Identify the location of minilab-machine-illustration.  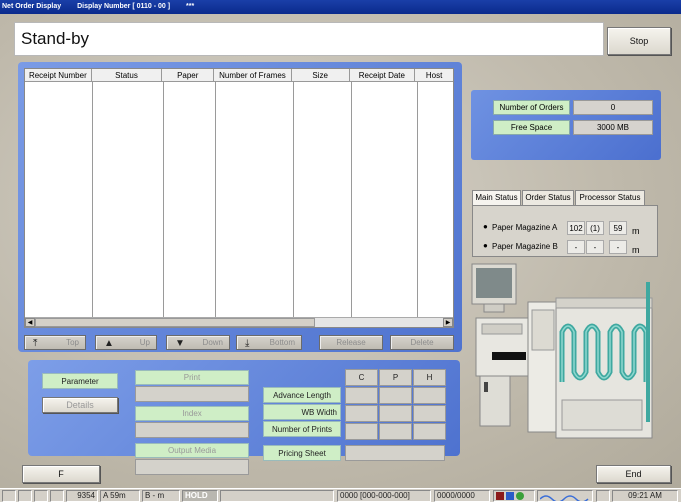
(565, 355).